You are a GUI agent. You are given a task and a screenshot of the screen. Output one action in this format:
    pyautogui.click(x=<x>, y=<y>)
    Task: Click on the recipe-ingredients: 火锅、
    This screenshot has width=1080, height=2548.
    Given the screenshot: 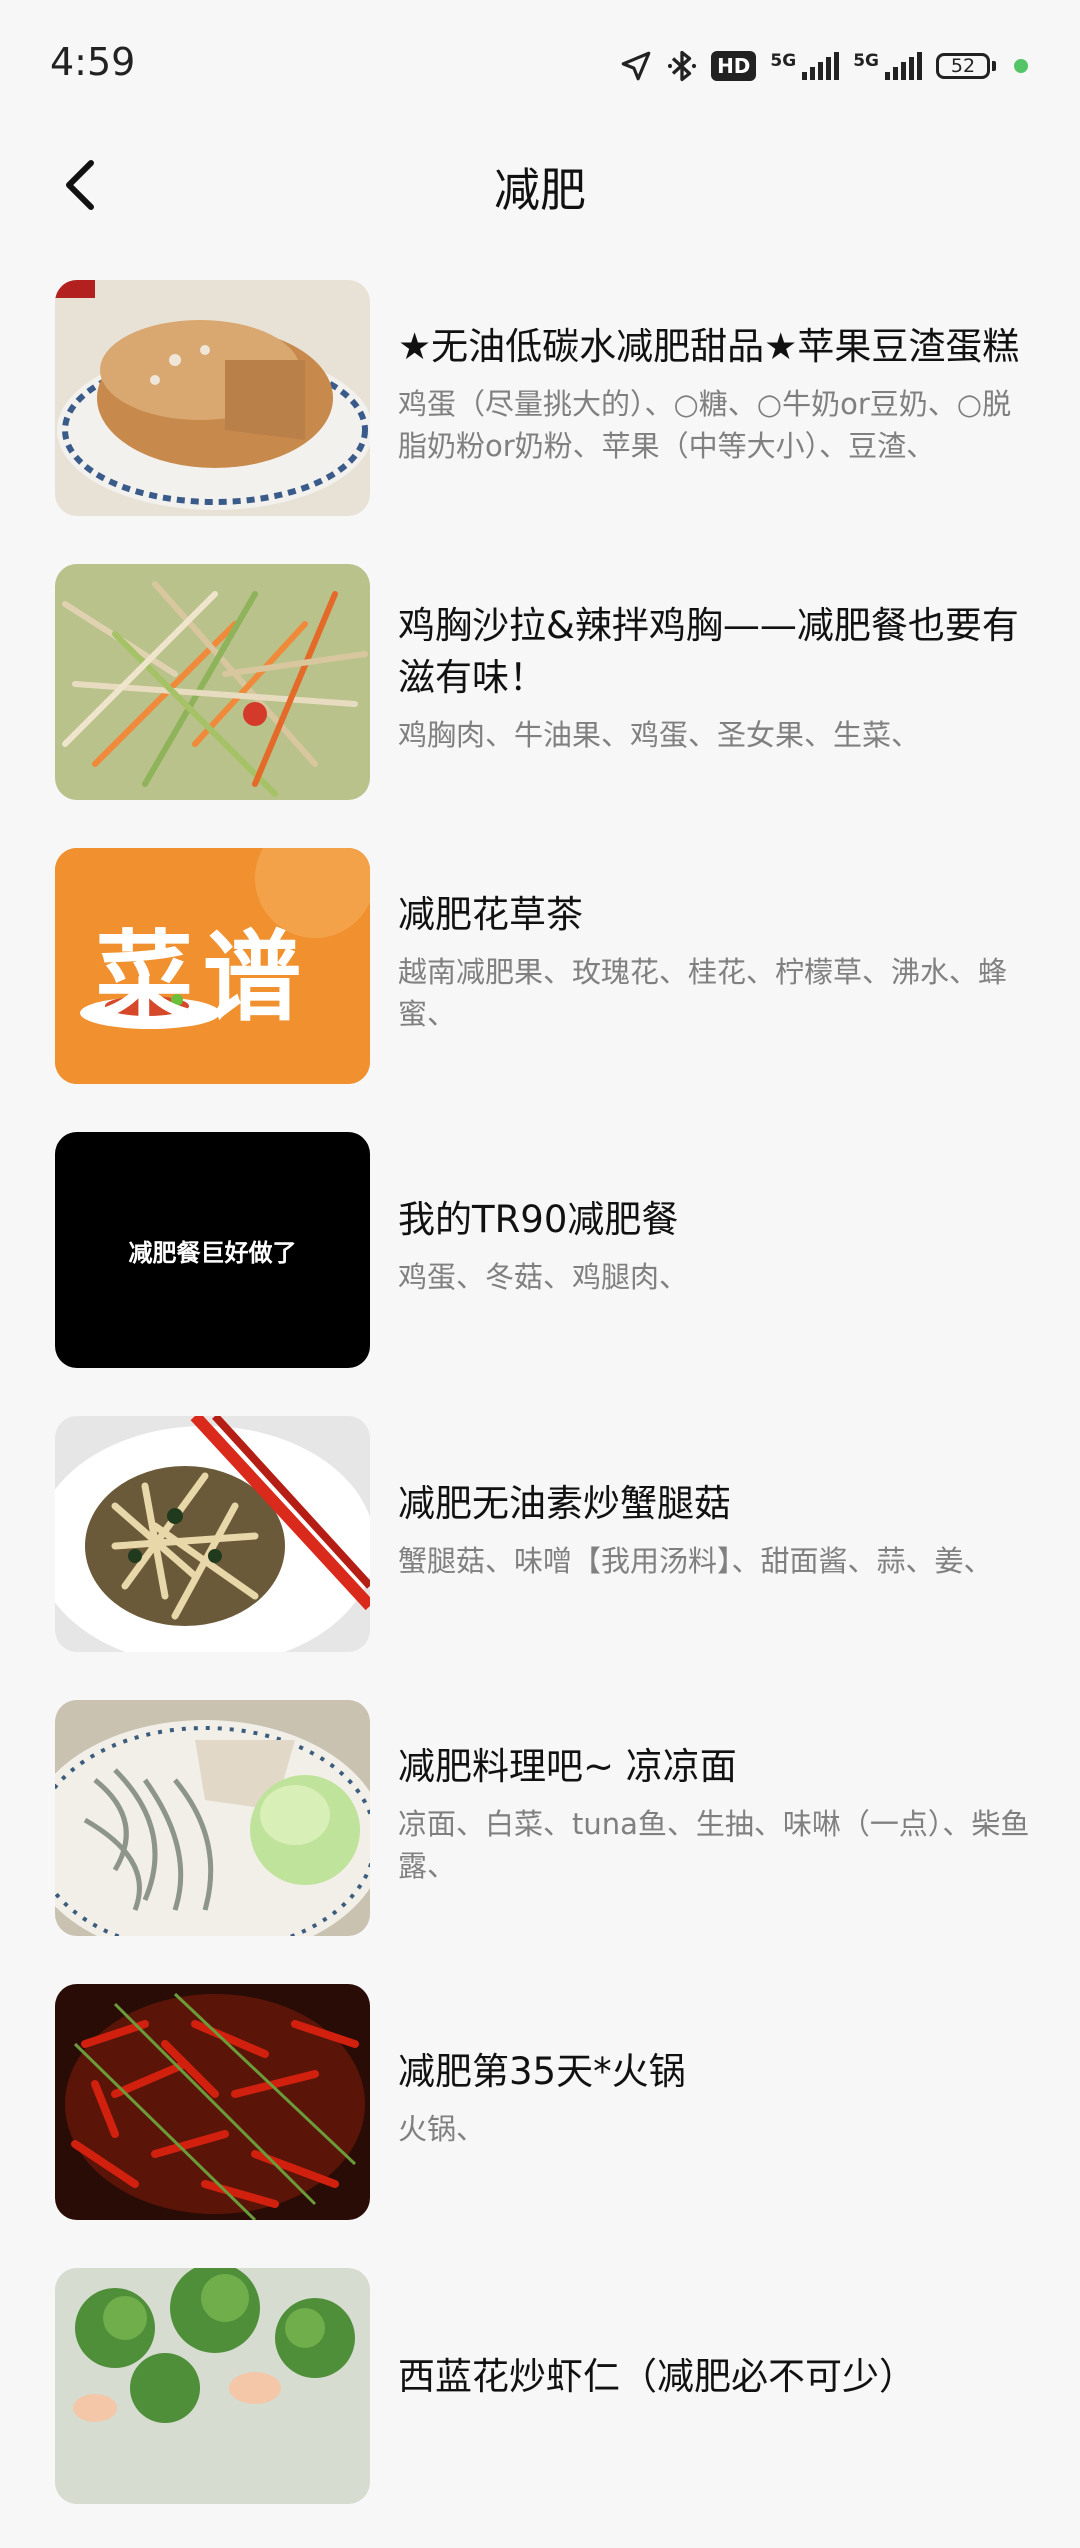 What is the action you would take?
    pyautogui.click(x=442, y=2129)
    